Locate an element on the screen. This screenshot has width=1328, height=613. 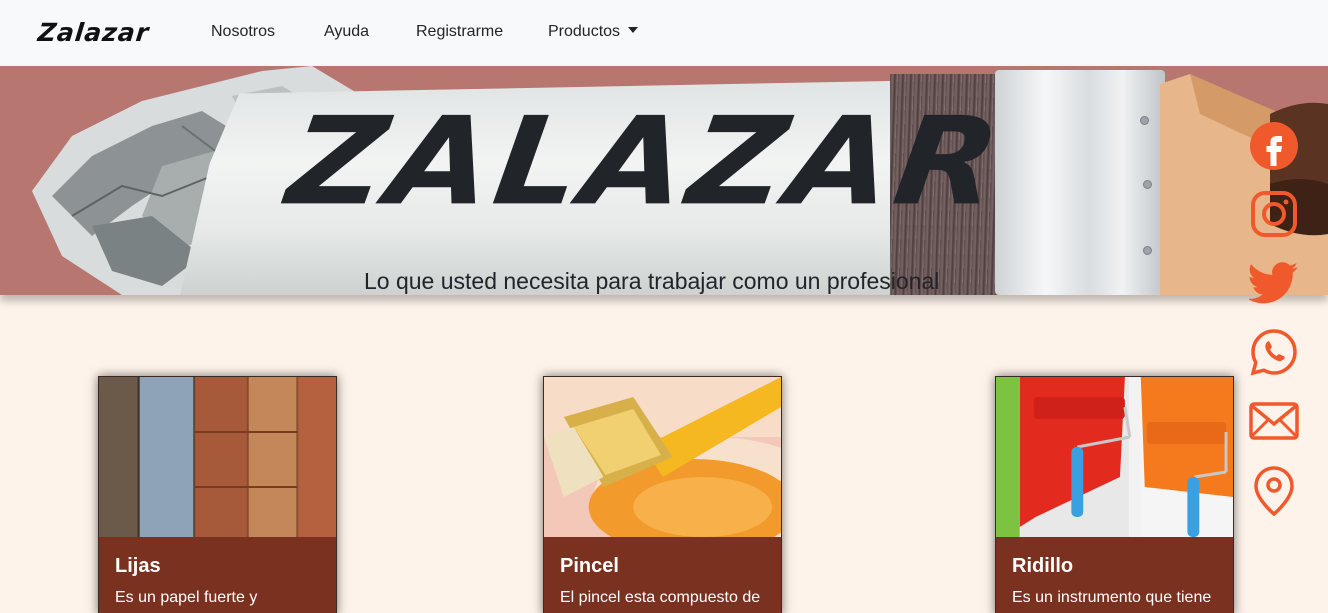
card-title: Ridillo is located at coordinates (1043, 566).